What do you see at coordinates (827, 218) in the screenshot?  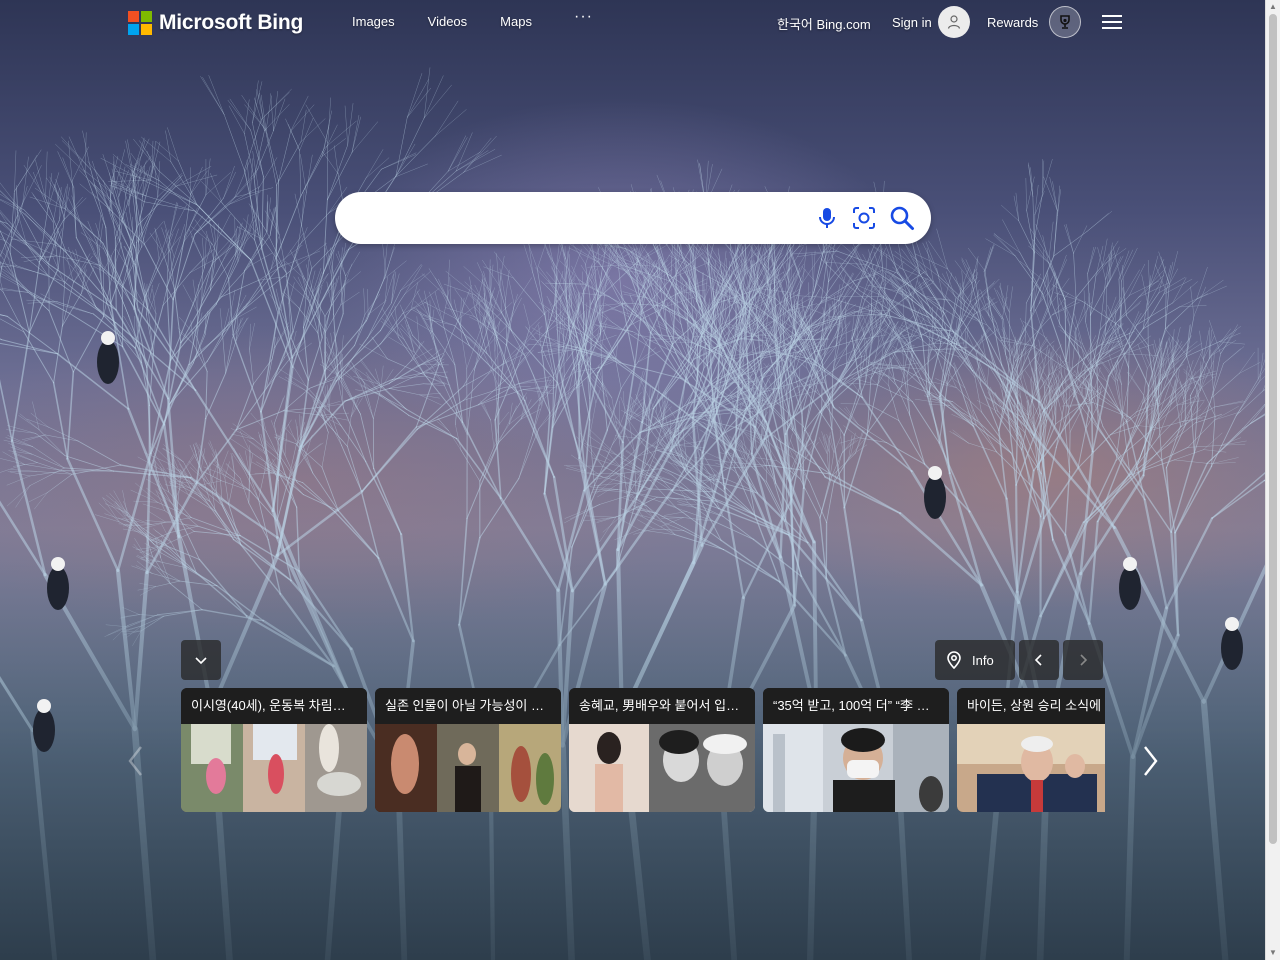 I see `microphone-icon` at bounding box center [827, 218].